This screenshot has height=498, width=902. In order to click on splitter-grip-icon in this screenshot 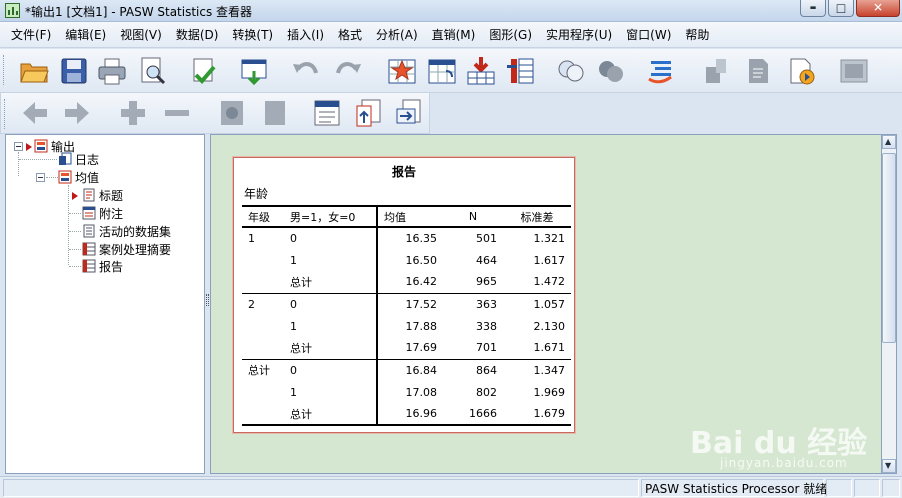, I will do `click(207, 300)`.